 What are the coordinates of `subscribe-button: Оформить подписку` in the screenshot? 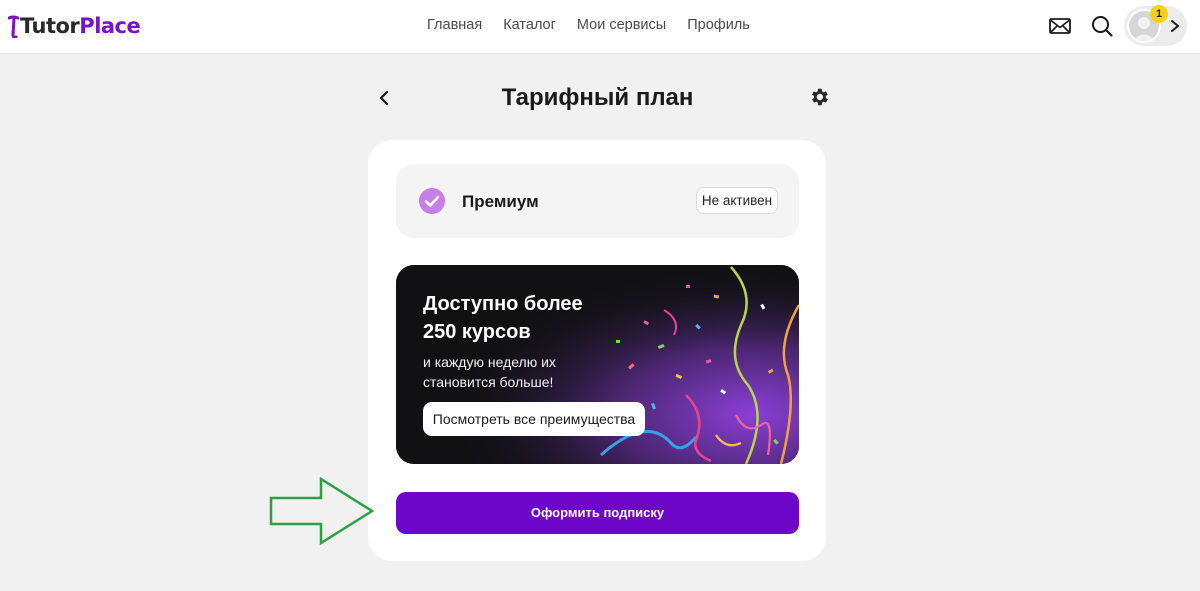 It's located at (597, 513).